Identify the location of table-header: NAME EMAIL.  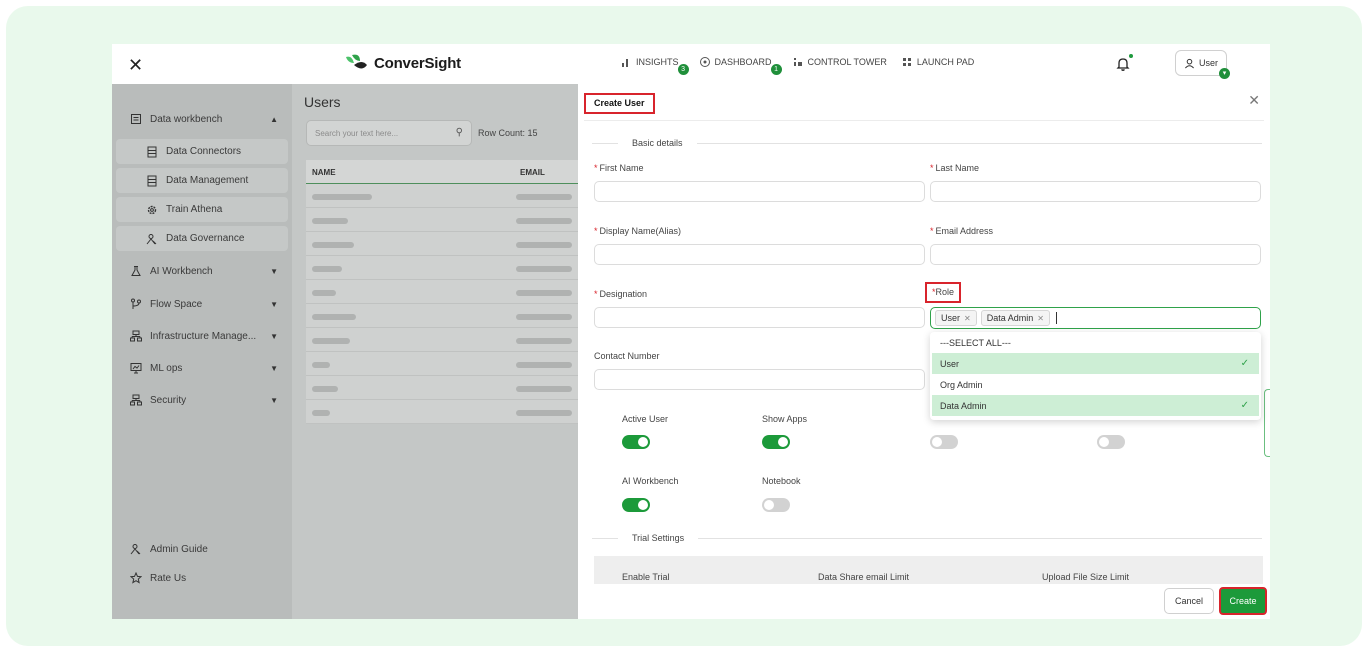
(442, 172).